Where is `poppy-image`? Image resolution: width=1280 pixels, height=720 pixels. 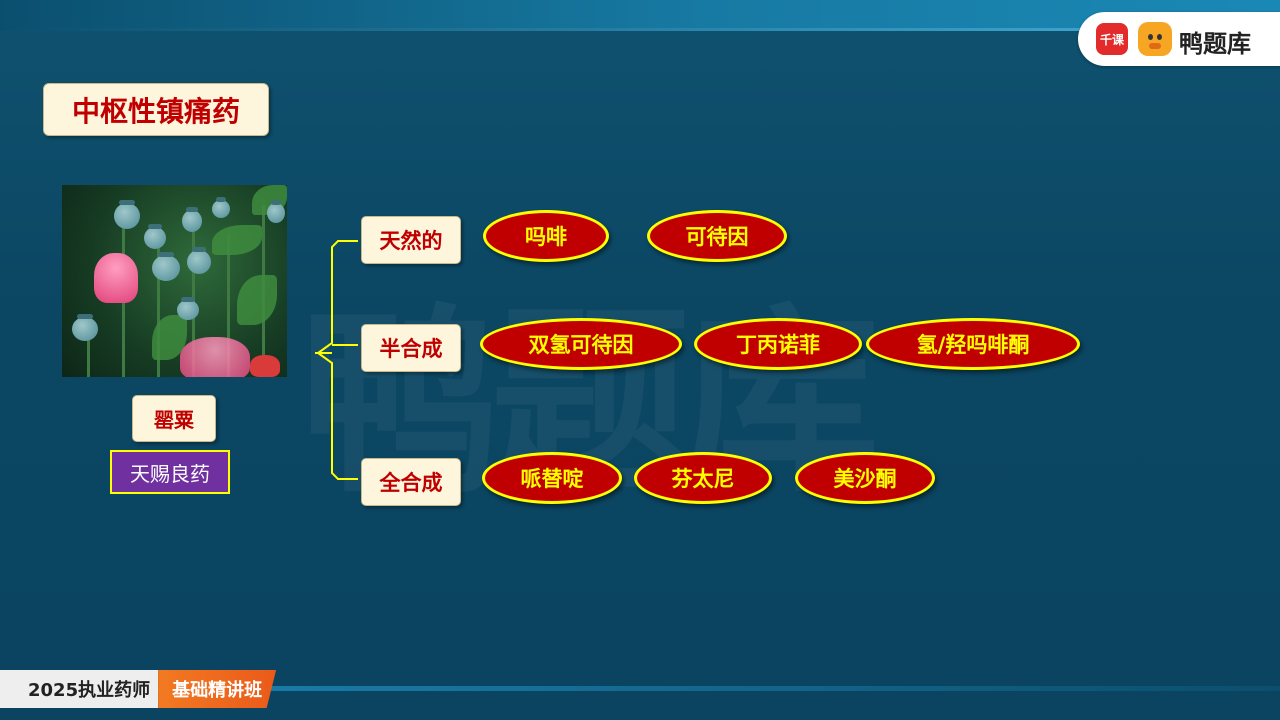
poppy-image is located at coordinates (174, 281).